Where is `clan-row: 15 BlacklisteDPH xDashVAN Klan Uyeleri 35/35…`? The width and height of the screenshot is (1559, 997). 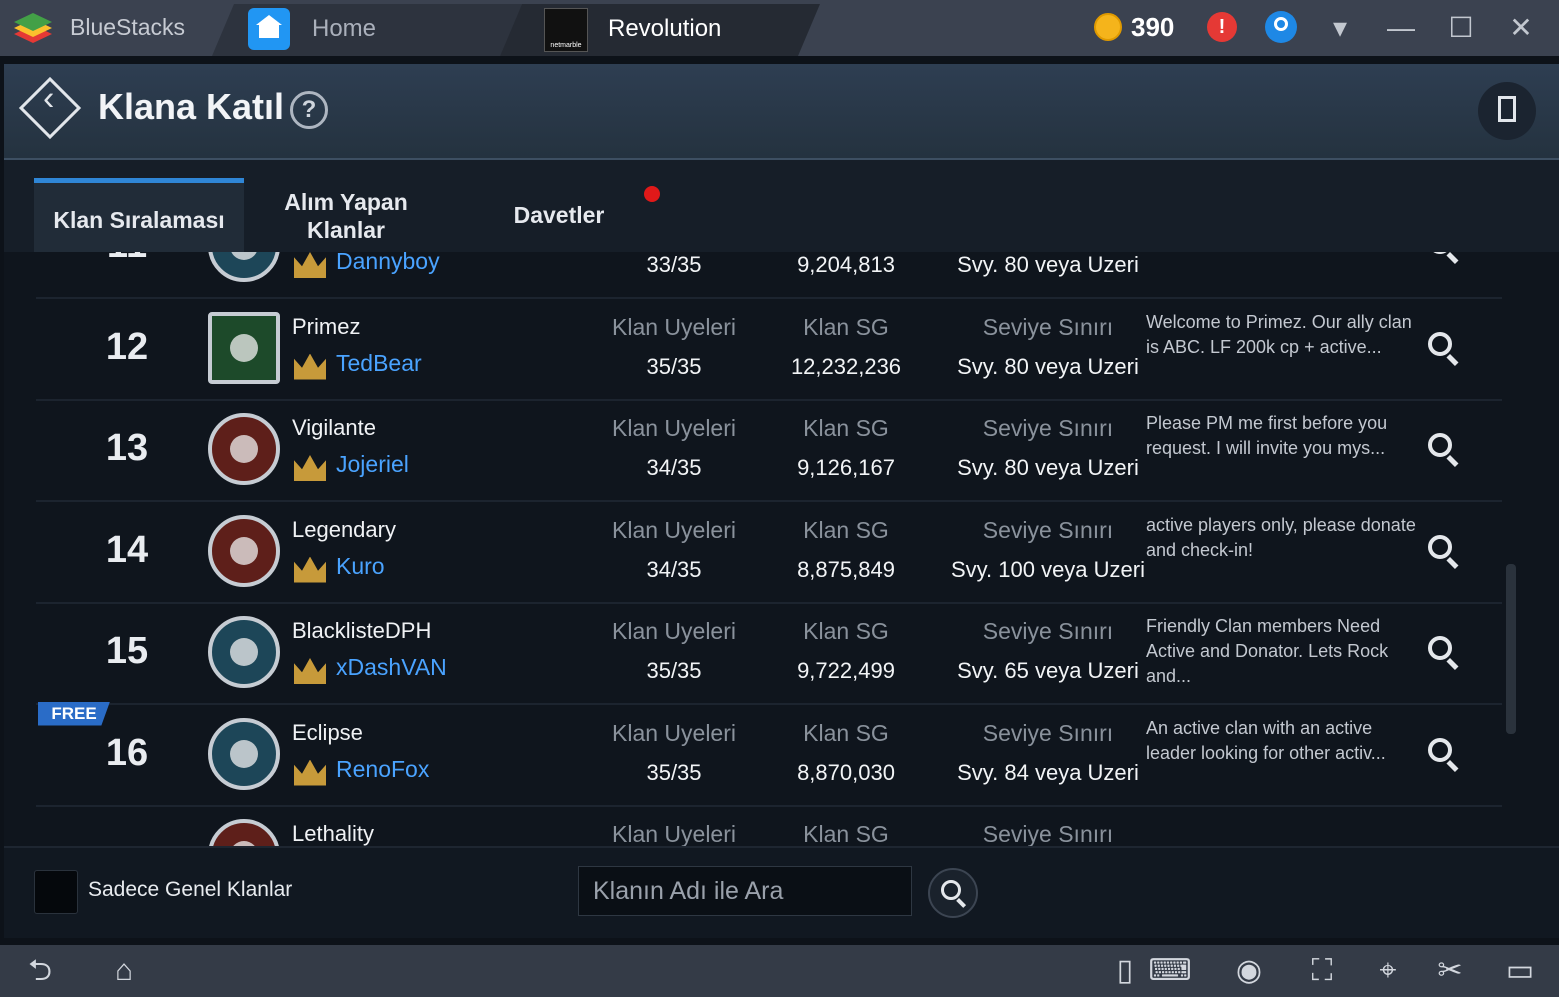 clan-row: 15 BlacklisteDPH xDashVAN Klan Uyeleri 35/35… is located at coordinates (769, 653).